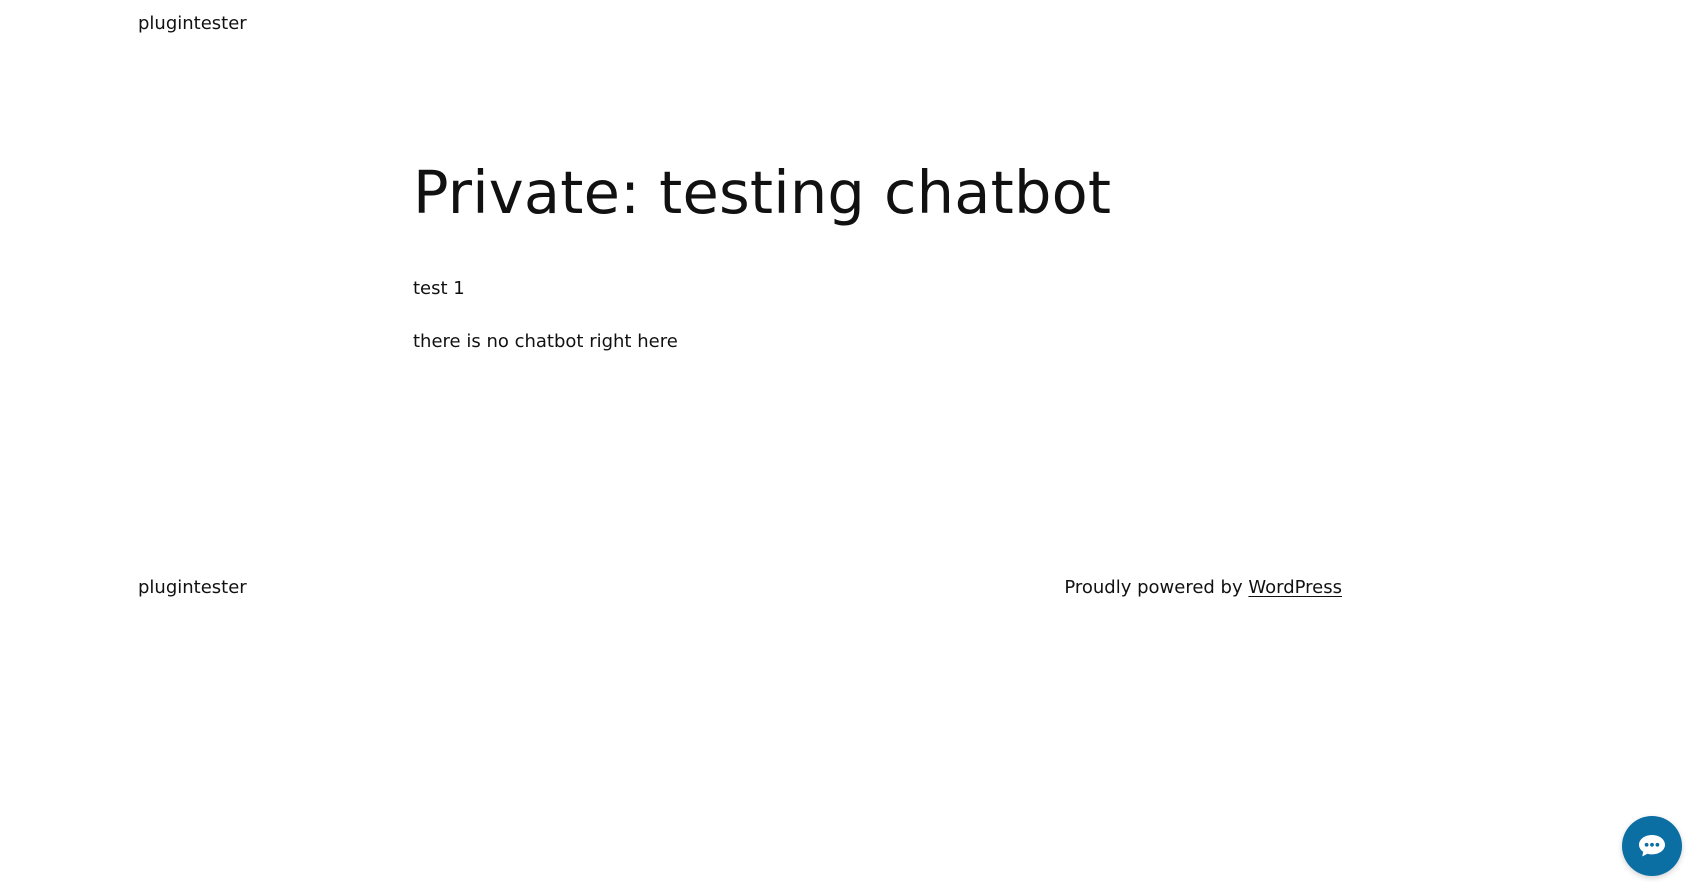 The width and height of the screenshot is (1694, 882). What do you see at coordinates (439, 288) in the screenshot?
I see `paragraph-test: test 1` at bounding box center [439, 288].